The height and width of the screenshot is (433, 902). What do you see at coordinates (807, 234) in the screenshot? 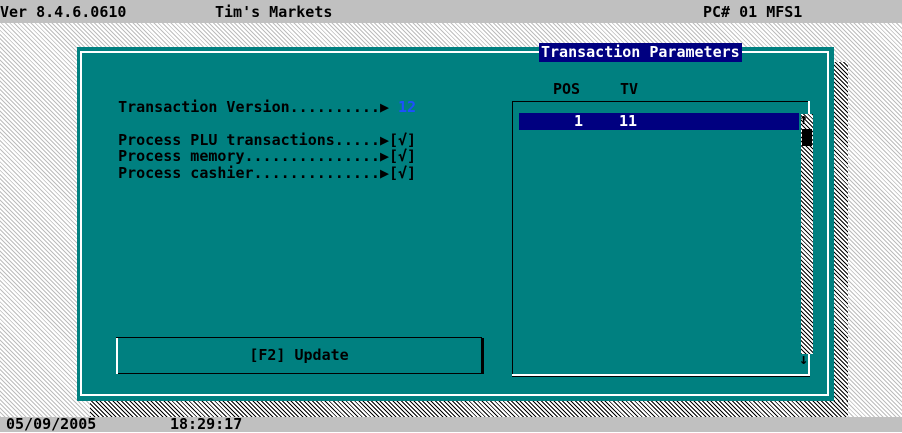
I see `list-scrollbar` at bounding box center [807, 234].